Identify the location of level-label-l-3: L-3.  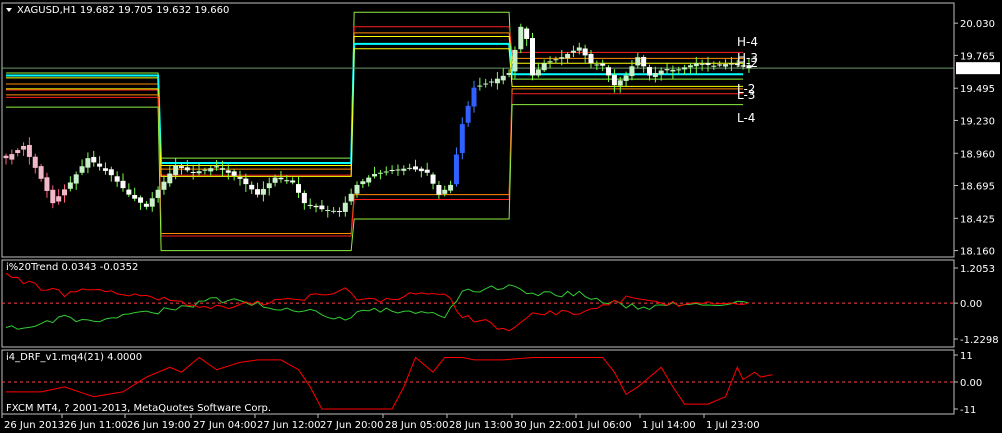
(746, 95).